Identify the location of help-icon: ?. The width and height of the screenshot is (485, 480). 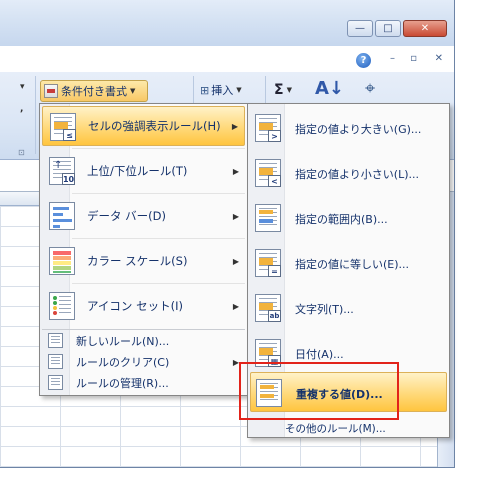
(363, 60).